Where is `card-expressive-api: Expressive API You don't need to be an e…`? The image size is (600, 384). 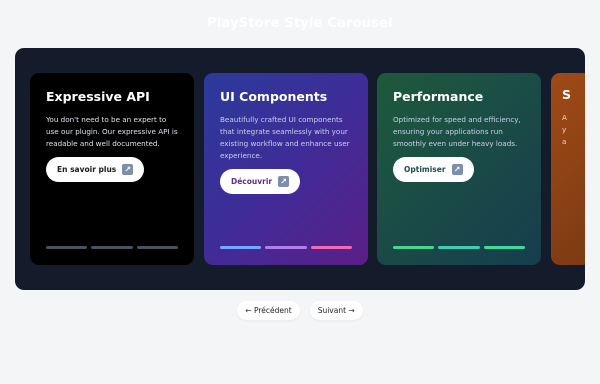
card-expressive-api: Expressive API You don't need to be an e… is located at coordinates (112, 169).